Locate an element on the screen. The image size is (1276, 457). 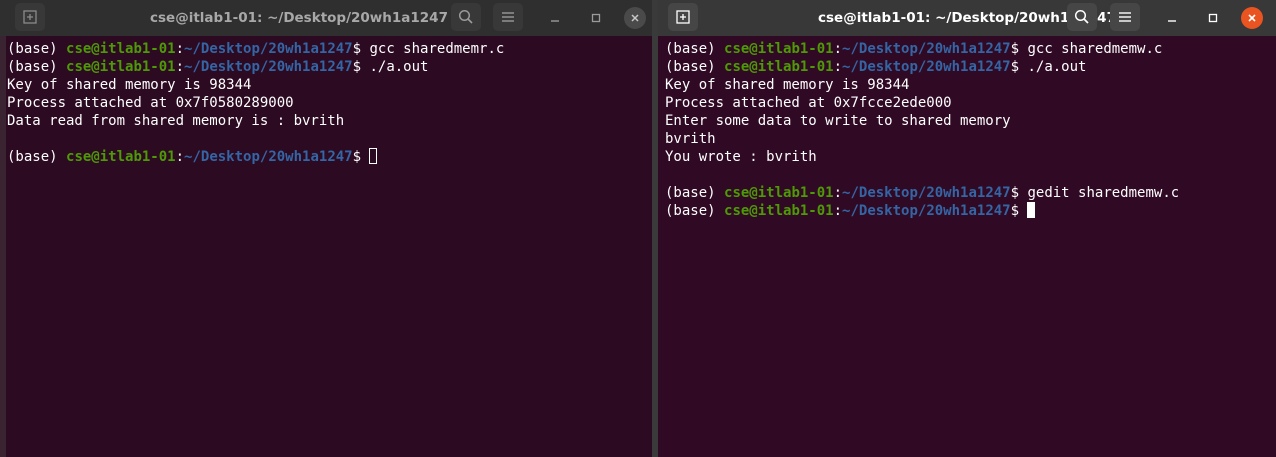
command-text: gcc sharedmemw.c is located at coordinates (1095, 49).